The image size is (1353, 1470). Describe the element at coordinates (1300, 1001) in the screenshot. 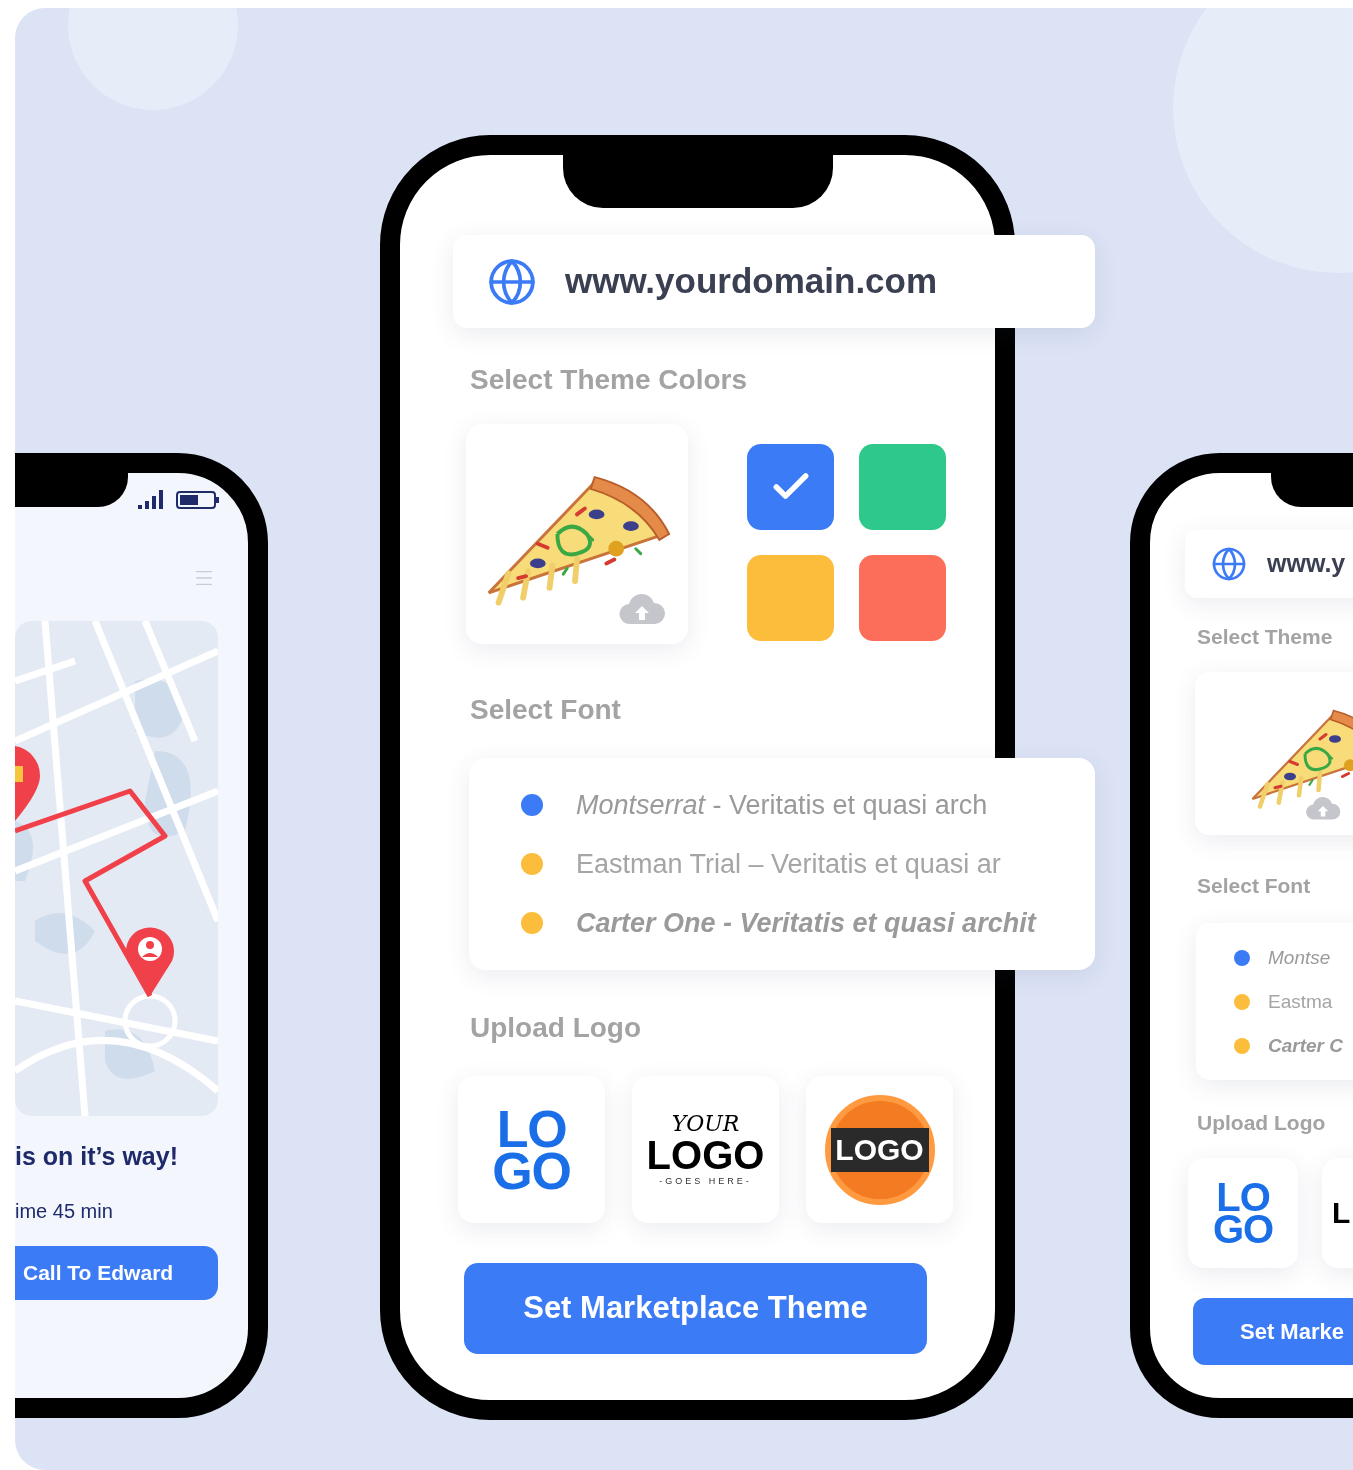

I see `font-option: Eastma` at that location.